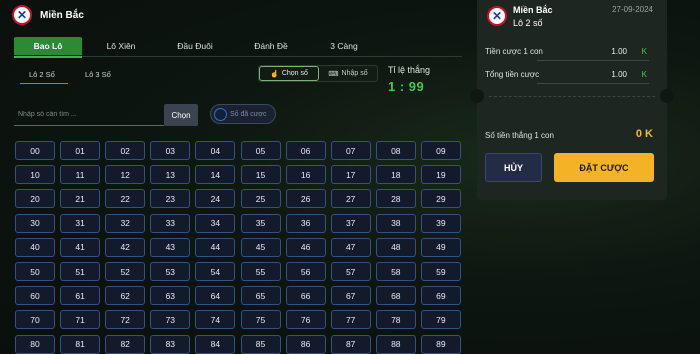 The height and width of the screenshot is (354, 700). Describe the element at coordinates (344, 46) in the screenshot. I see `tab-3-cang: 3 Càng` at that location.